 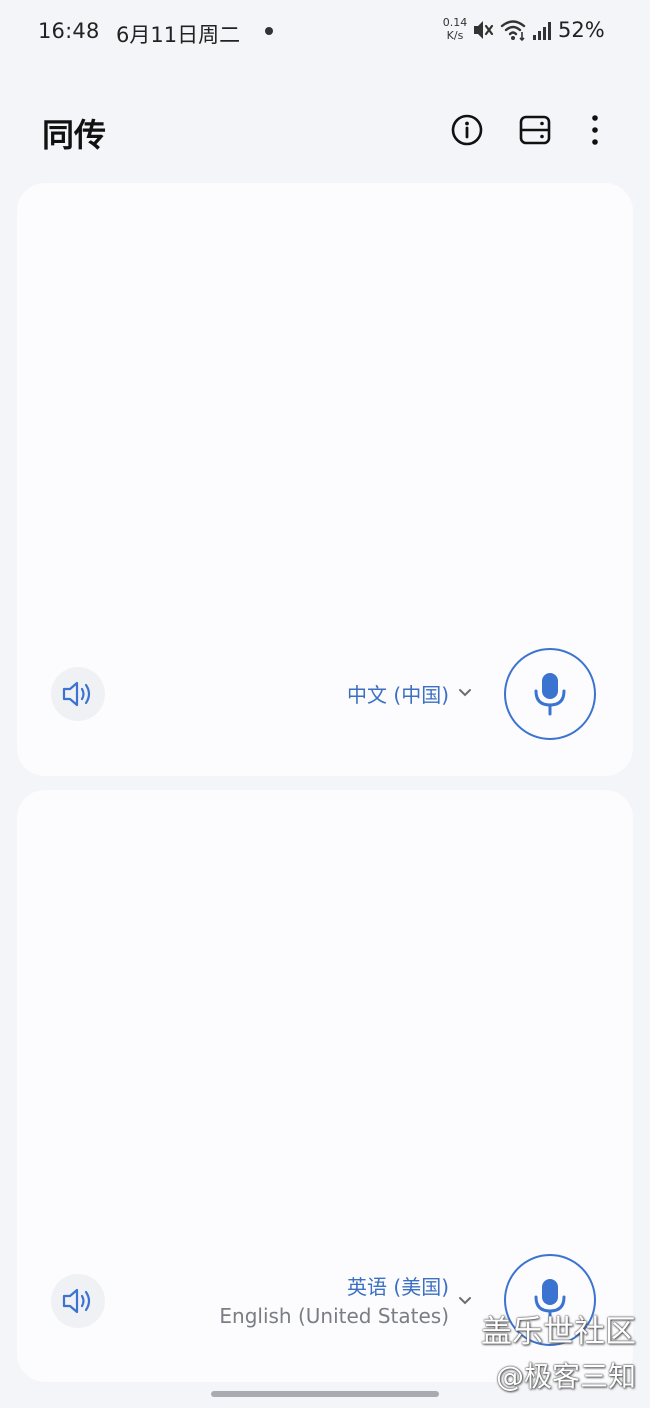 I want to click on status-time: 16:48, so click(x=69, y=31).